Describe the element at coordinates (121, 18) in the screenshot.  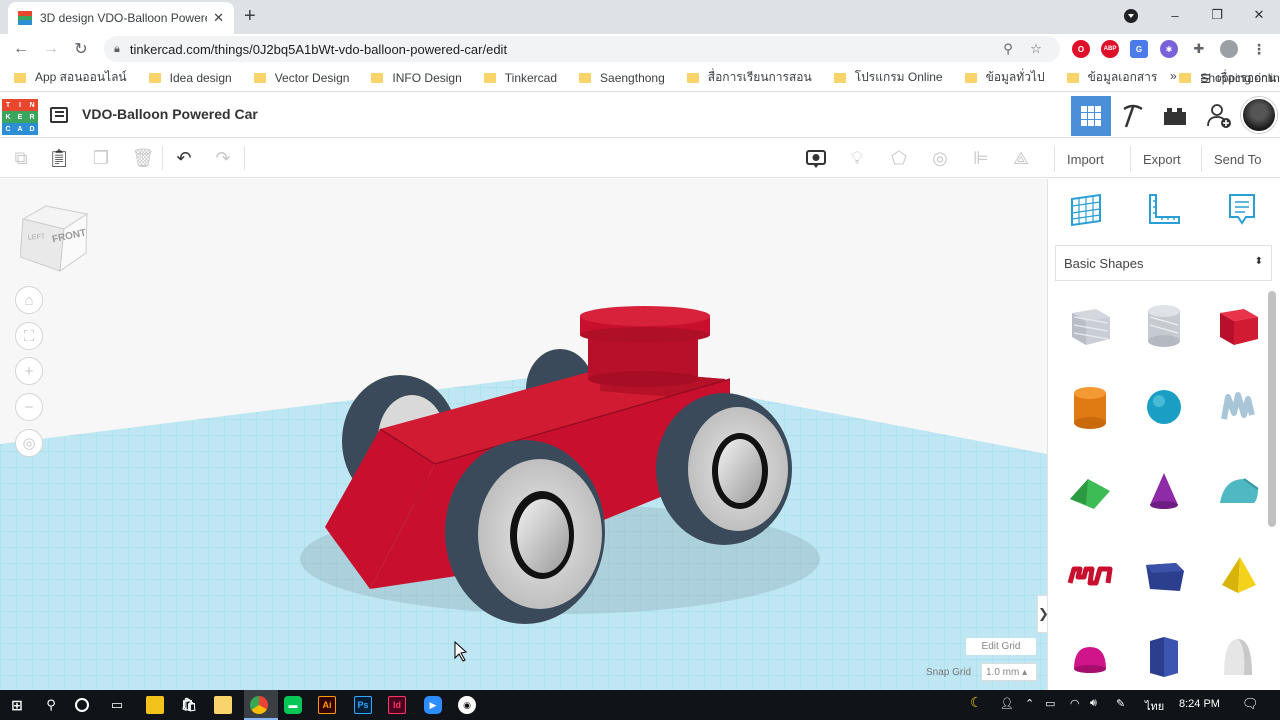
I see `browser-tab: 3D design VDO-Balloon Powered ✕` at that location.